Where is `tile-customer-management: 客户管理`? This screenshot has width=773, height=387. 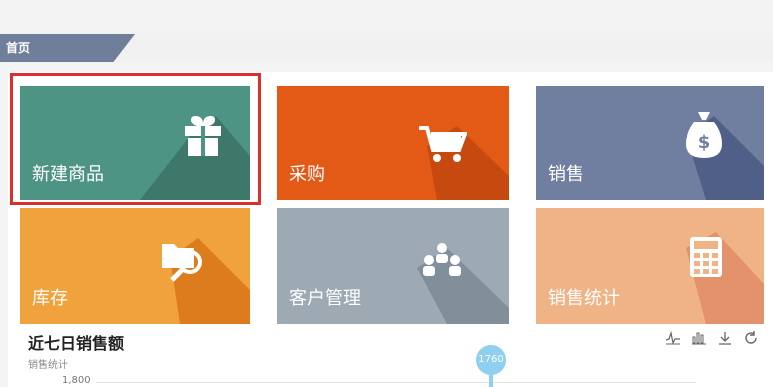
tile-customer-management: 客户管理 is located at coordinates (393, 266).